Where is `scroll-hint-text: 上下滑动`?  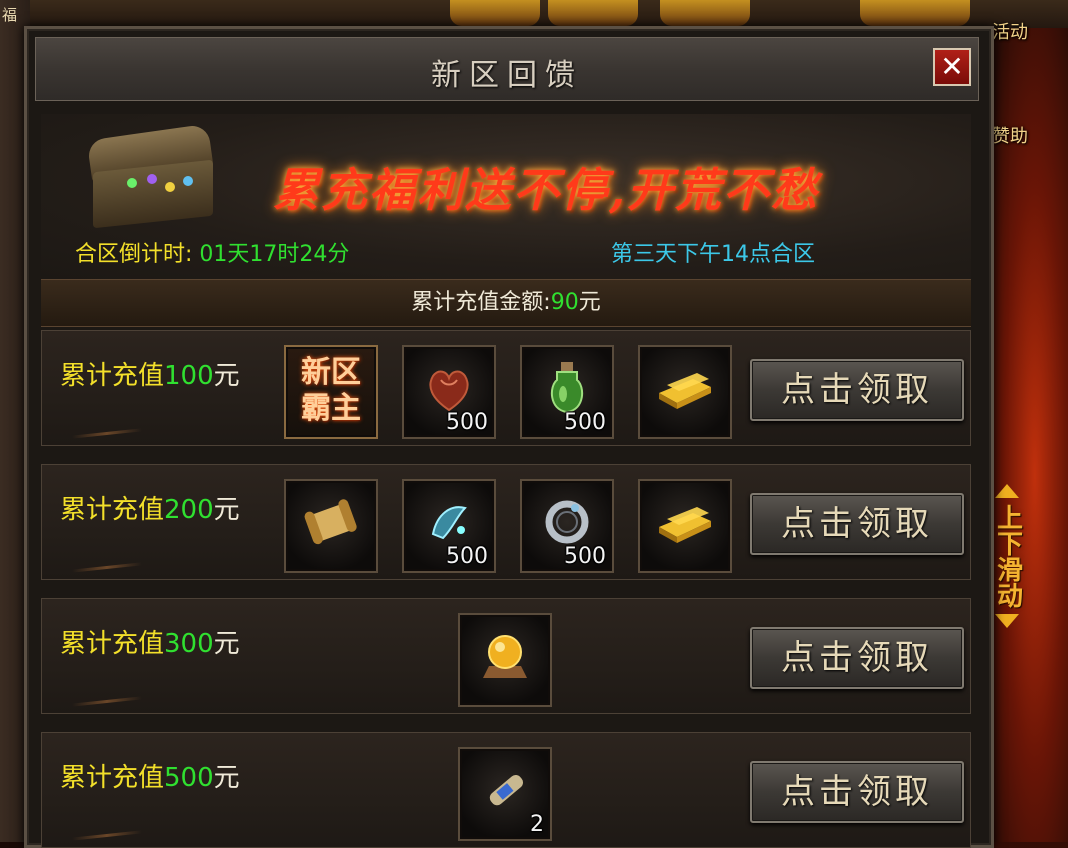 scroll-hint-text: 上下滑动 is located at coordinates (1007, 556).